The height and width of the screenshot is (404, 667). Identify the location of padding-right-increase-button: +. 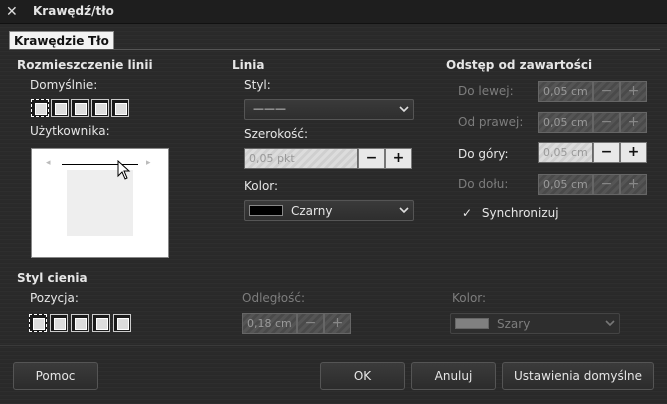
(633, 122).